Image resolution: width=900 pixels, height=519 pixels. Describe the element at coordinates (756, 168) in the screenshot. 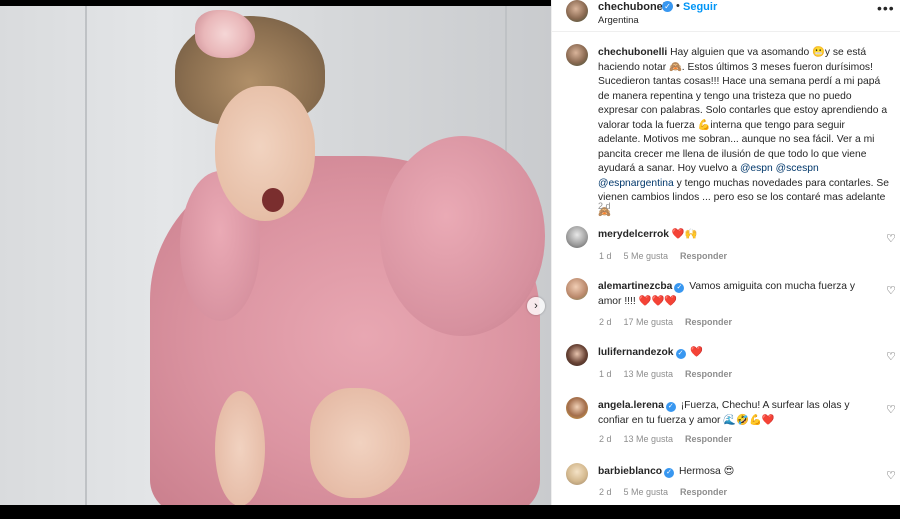

I see `mention-link: @espn` at that location.